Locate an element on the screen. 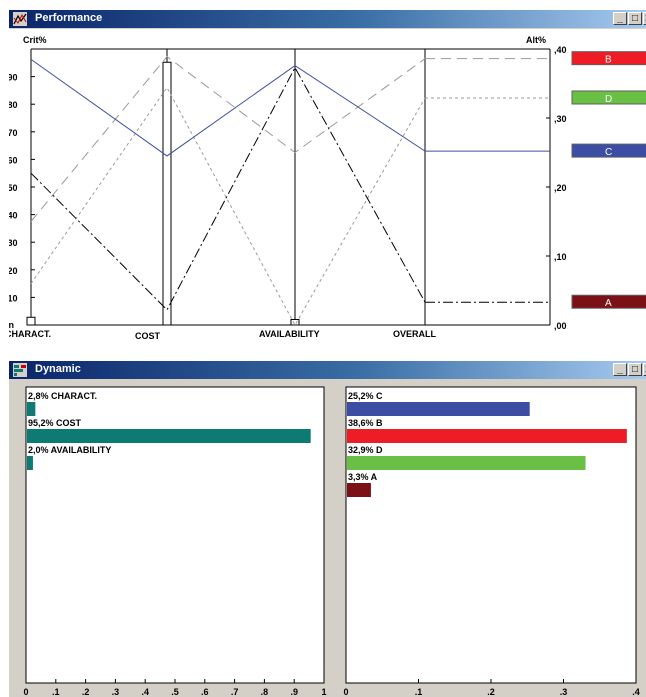  left-tick-label: ,60 is located at coordinates (13, 160).